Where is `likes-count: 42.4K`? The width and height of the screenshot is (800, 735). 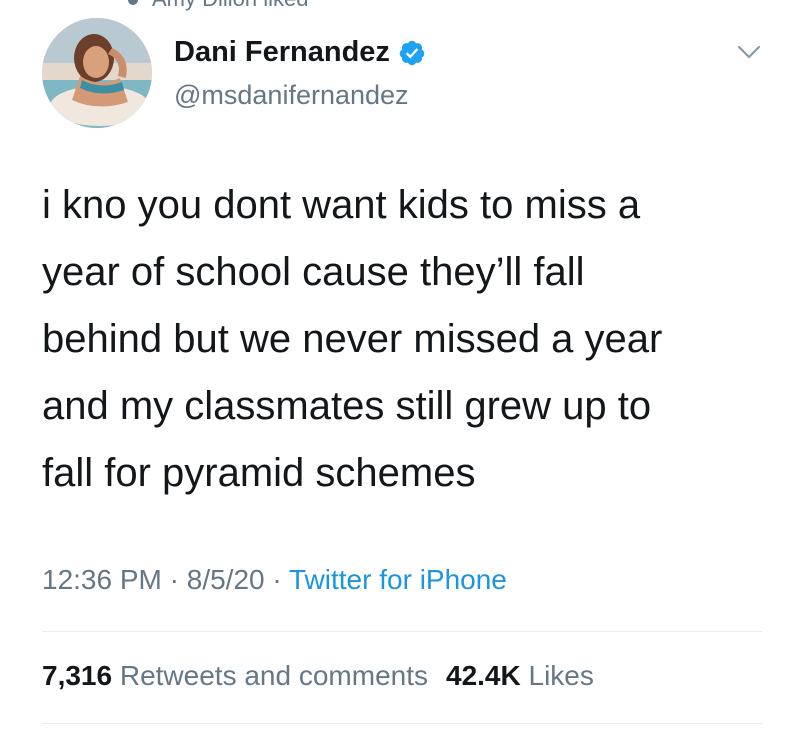
likes-count: 42.4K is located at coordinates (483, 675).